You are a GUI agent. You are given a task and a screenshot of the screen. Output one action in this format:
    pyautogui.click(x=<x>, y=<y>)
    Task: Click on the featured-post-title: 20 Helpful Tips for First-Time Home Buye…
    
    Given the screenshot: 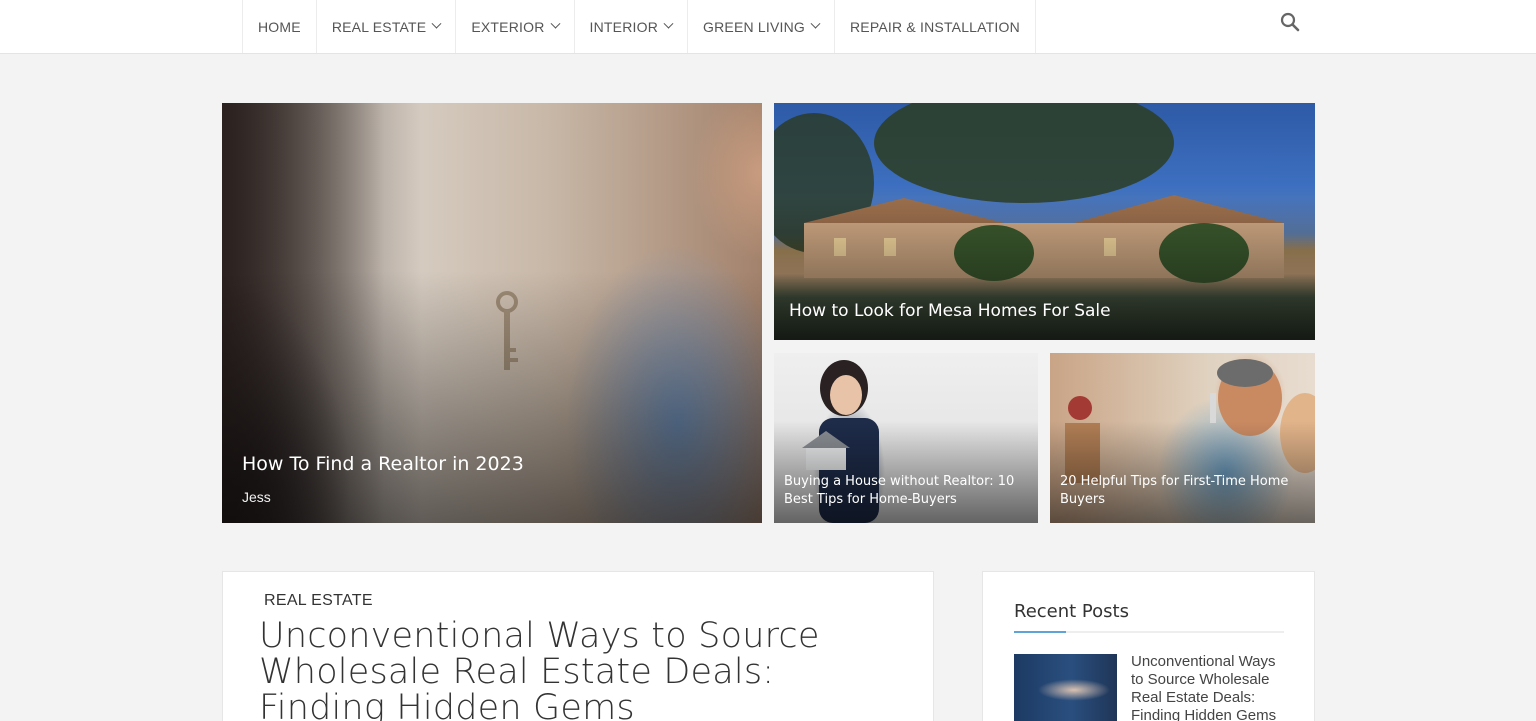 What is the action you would take?
    pyautogui.click(x=1182, y=491)
    